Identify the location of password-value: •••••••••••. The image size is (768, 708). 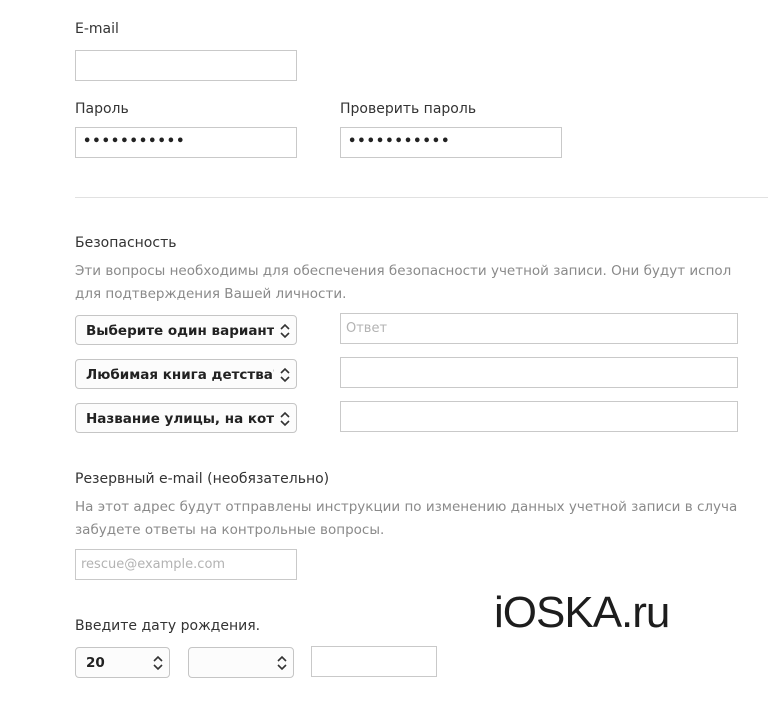
(134, 141).